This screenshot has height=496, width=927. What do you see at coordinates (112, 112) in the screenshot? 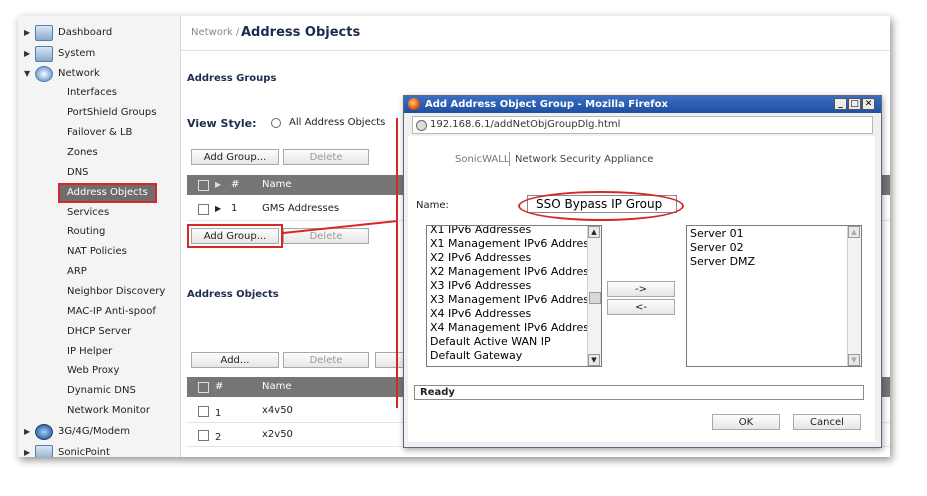
I see `sidebar-item-label: PortShield Groups` at bounding box center [112, 112].